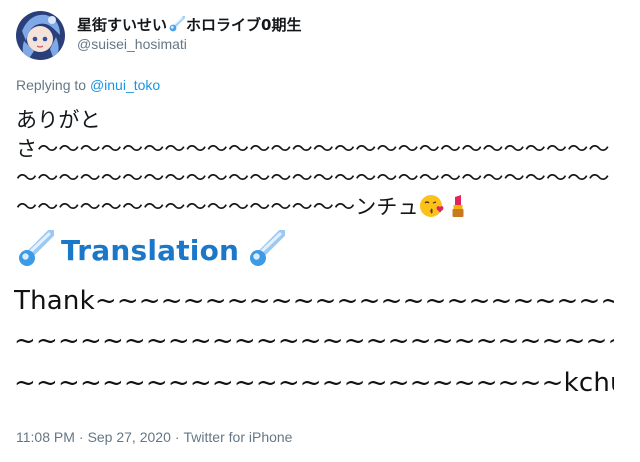  What do you see at coordinates (314, 301) in the screenshot?
I see `translation-line-1: Thank~~~~~~~~~~~~~~~~~~~~~~~~~` at bounding box center [314, 301].